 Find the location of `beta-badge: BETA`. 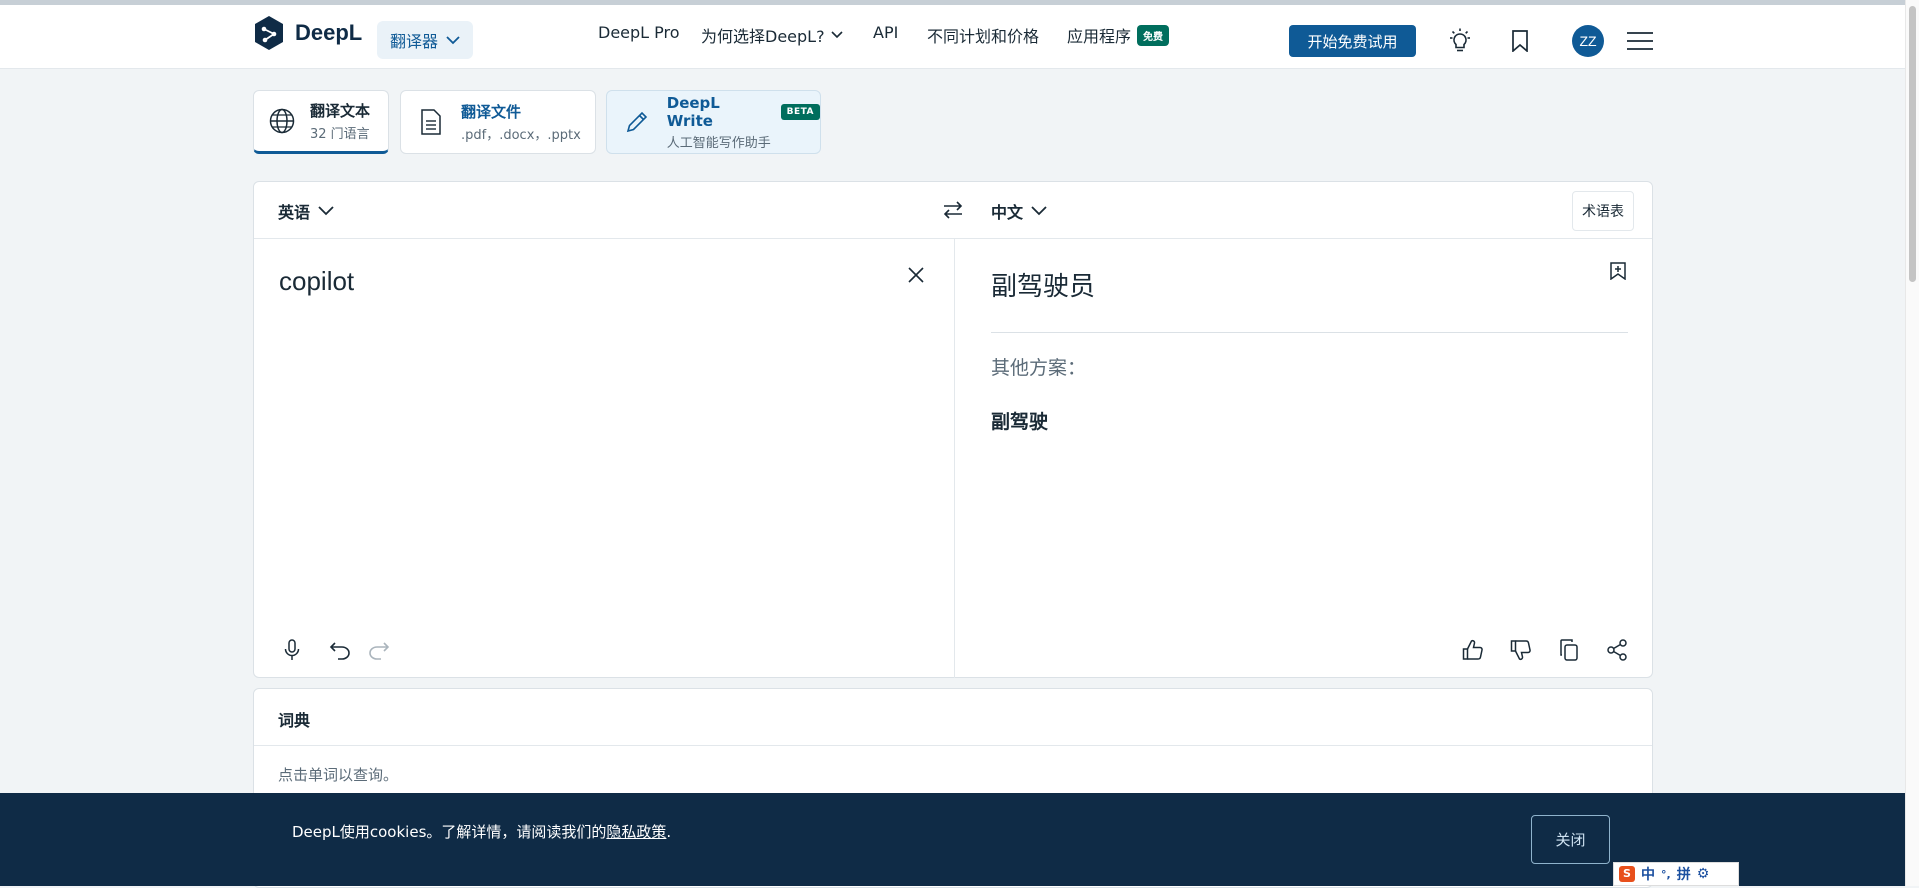

beta-badge: BETA is located at coordinates (800, 111).